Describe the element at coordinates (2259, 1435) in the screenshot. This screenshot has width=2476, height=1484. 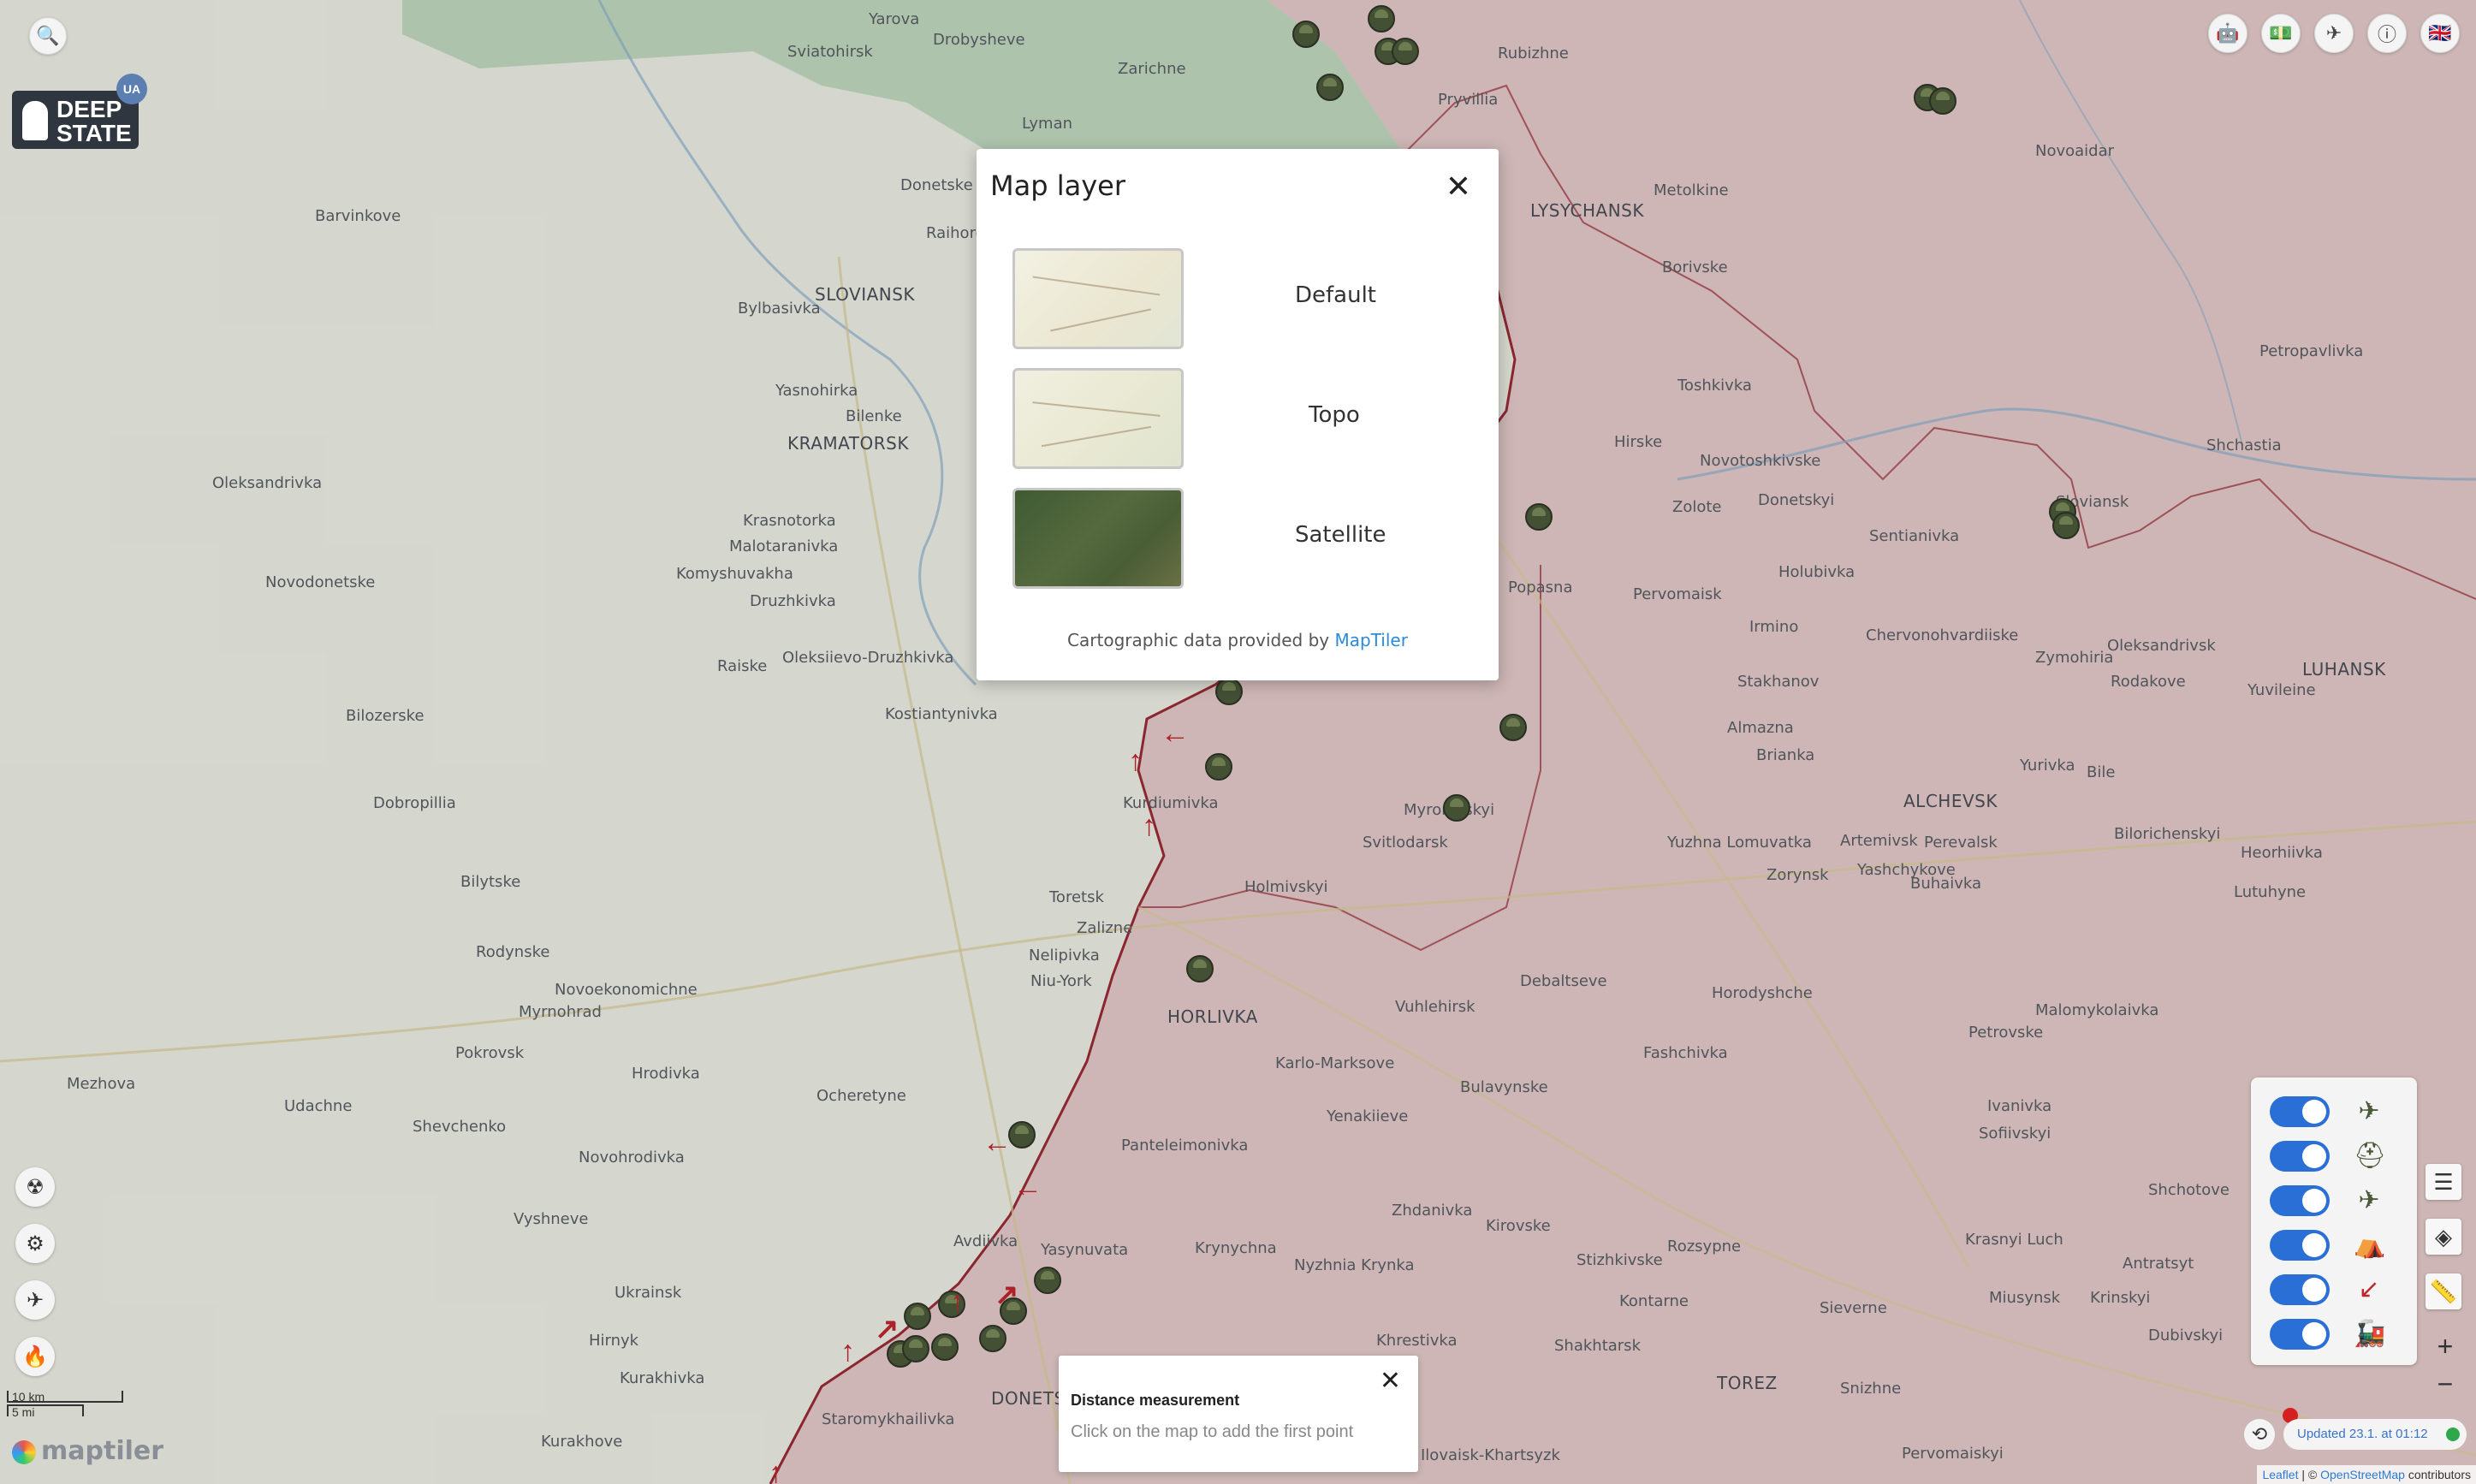
I see `history-icon: ⟲` at that location.